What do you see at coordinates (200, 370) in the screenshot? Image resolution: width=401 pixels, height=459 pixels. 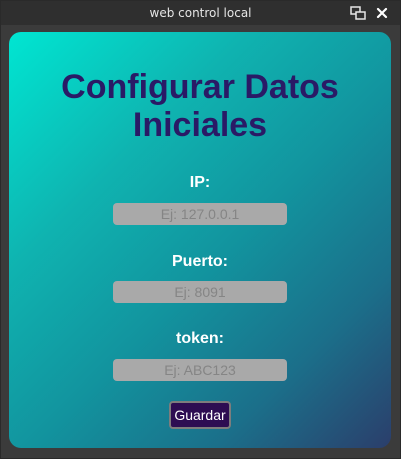 I see `token-input` at bounding box center [200, 370].